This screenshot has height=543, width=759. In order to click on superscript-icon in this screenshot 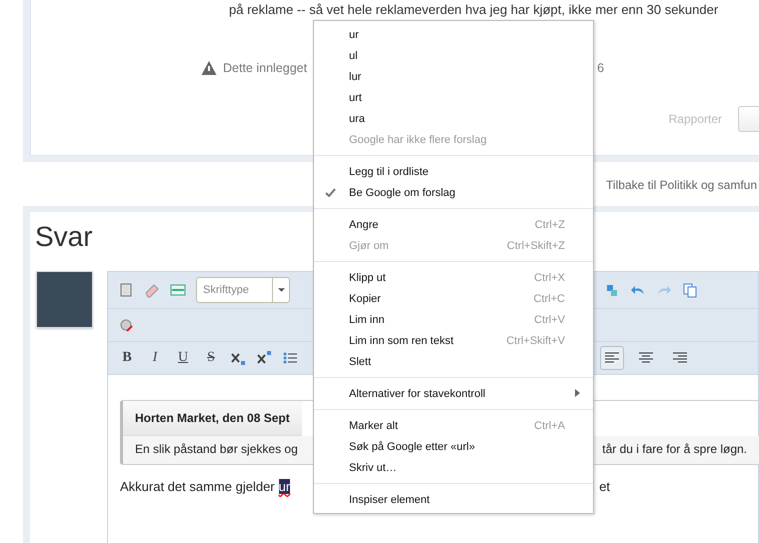, I will do `click(264, 358)`.